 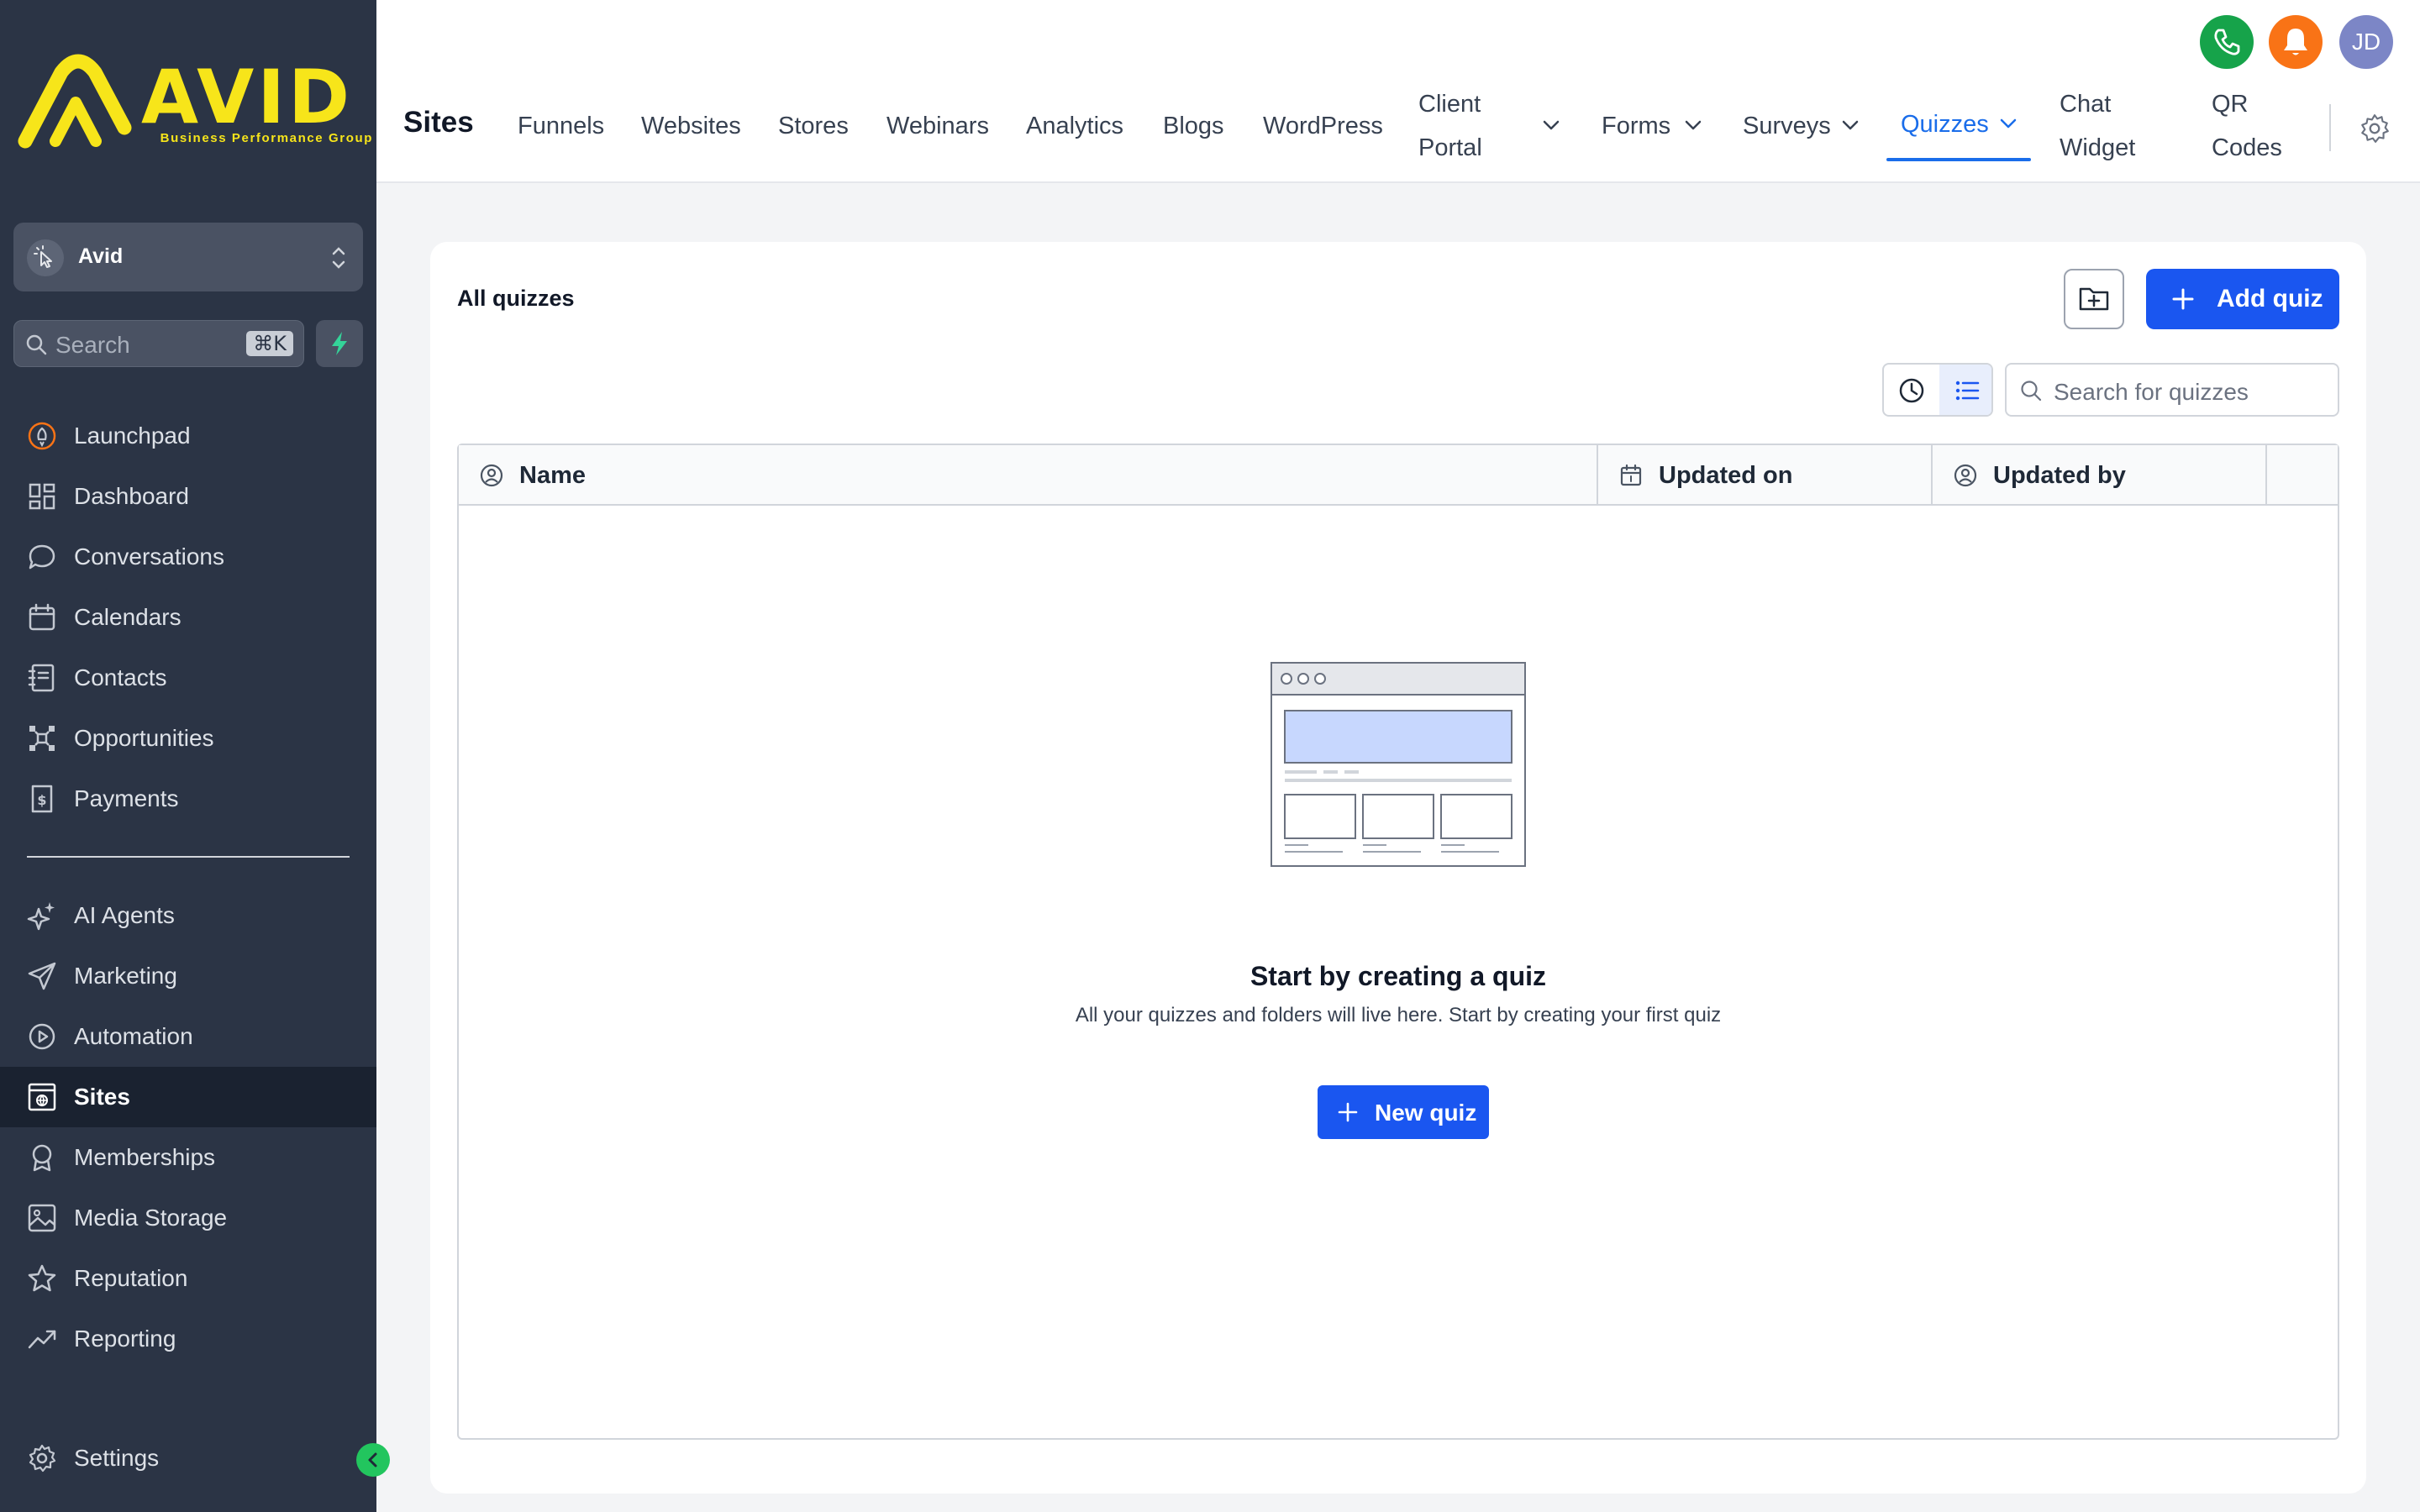 What do you see at coordinates (132, 436) in the screenshot?
I see `sidebar-item-label: Launchpad` at bounding box center [132, 436].